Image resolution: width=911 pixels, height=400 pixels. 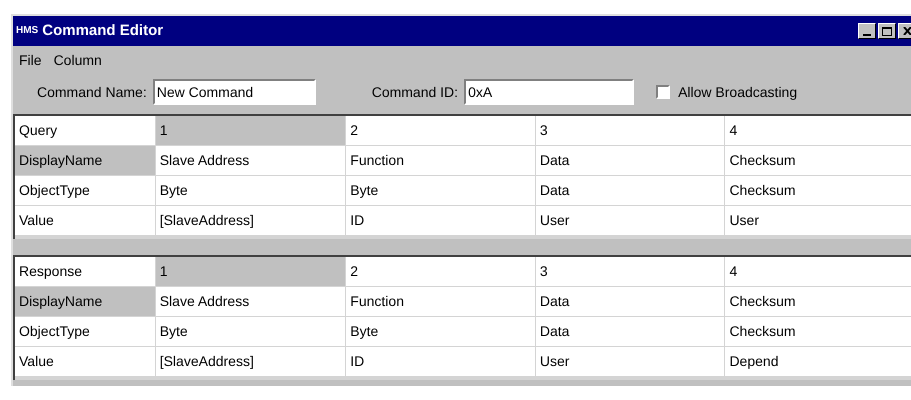 I want to click on menu-item: Column, so click(x=78, y=60).